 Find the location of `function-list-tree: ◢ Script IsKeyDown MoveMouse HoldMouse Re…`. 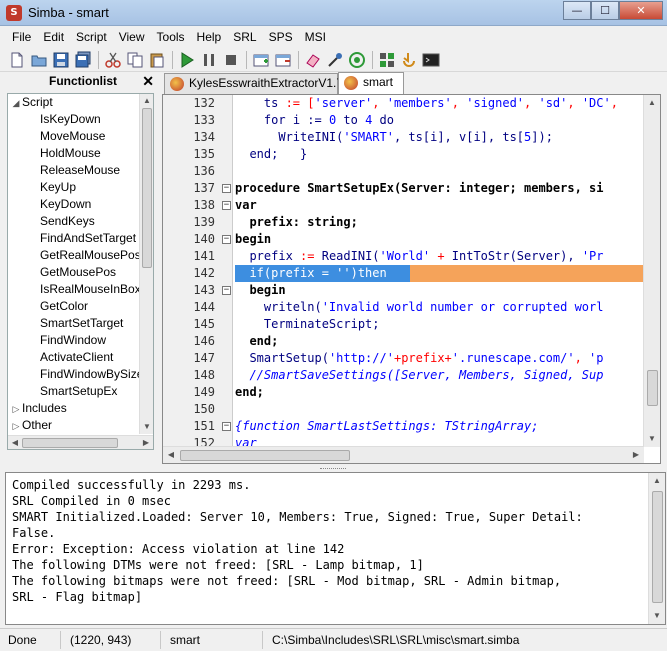

function-list-tree: ◢ Script IsKeyDown MoveMouse HoldMouse Re… is located at coordinates (80, 271).